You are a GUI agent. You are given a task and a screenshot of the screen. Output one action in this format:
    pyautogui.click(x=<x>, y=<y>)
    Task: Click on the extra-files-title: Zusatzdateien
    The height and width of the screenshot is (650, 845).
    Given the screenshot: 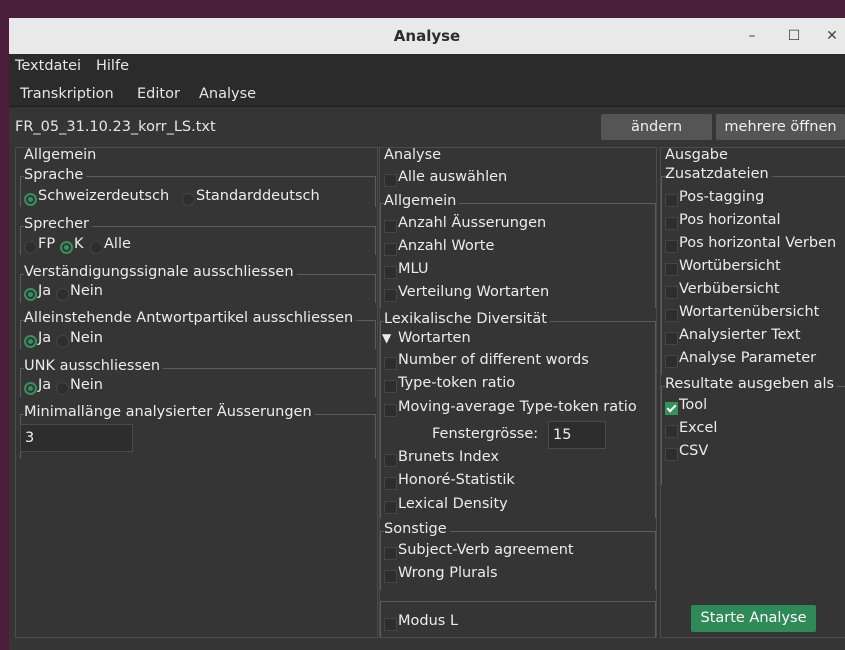 What is the action you would take?
    pyautogui.click(x=718, y=174)
    